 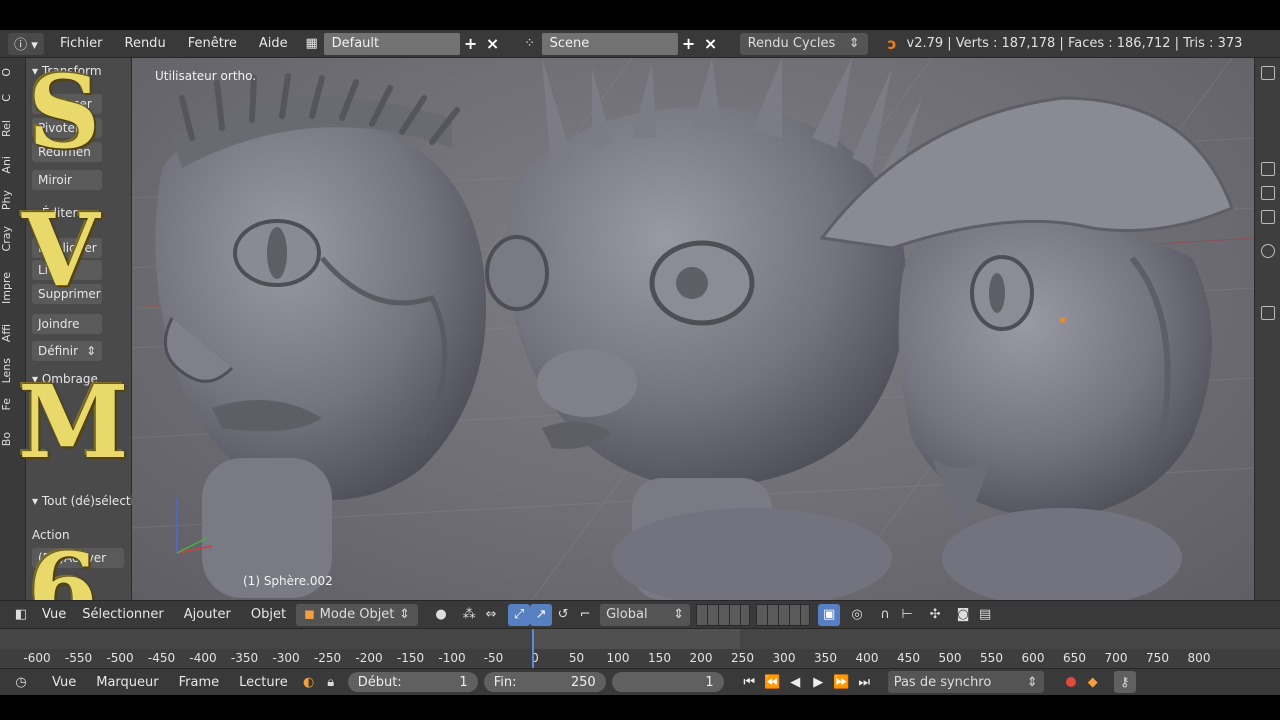 I want to click on tab-display: Affi, so click(x=13, y=333).